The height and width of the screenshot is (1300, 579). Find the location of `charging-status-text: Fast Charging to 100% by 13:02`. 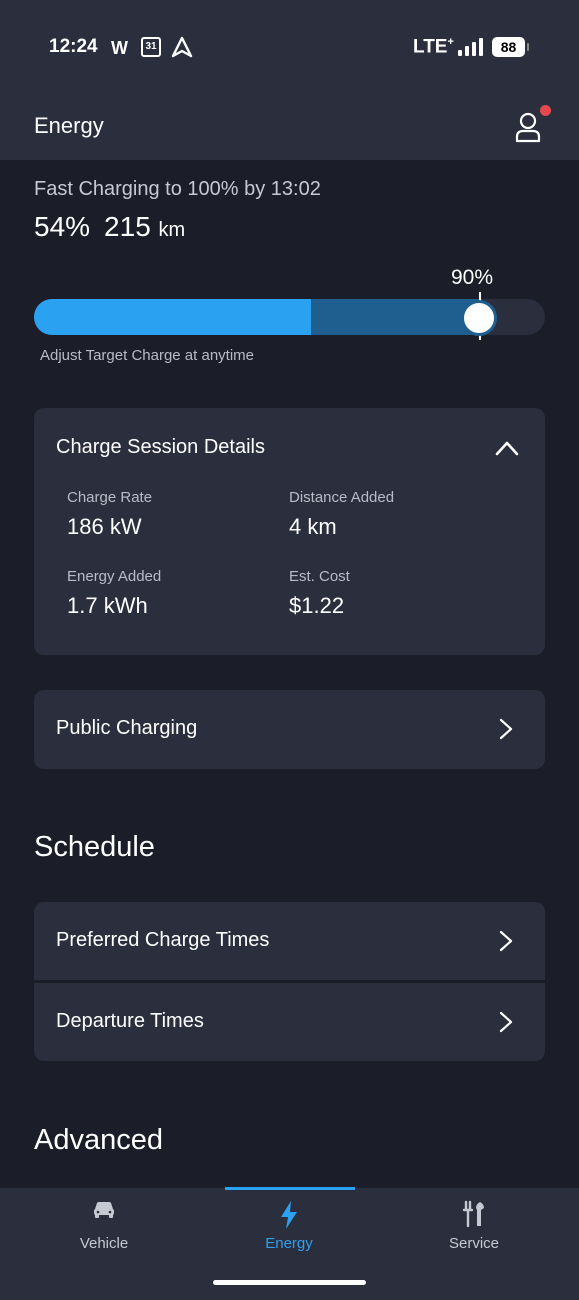

charging-status-text: Fast Charging to 100% by 13:02 is located at coordinates (177, 189).